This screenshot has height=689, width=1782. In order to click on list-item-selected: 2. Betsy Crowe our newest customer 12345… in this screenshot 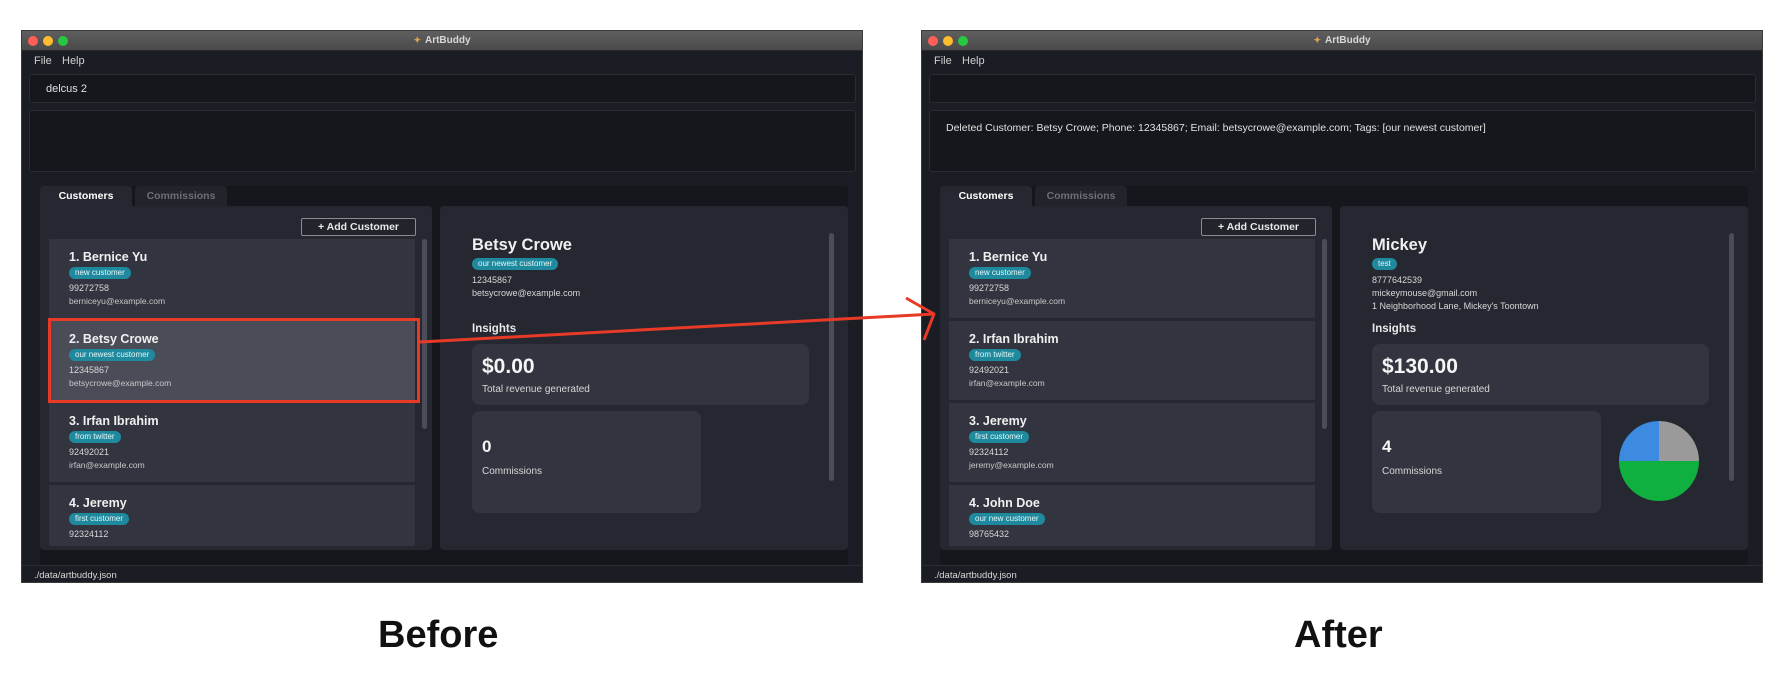, I will do `click(232, 360)`.